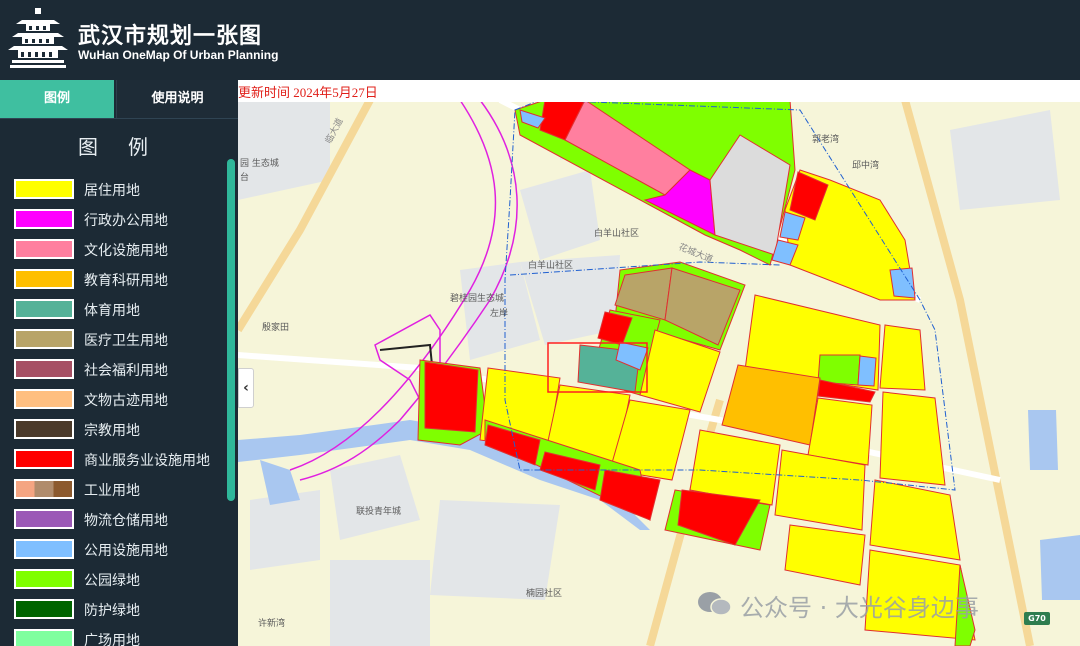  Describe the element at coordinates (276, 328) in the screenshot. I see `place-label: 殷家田` at that location.